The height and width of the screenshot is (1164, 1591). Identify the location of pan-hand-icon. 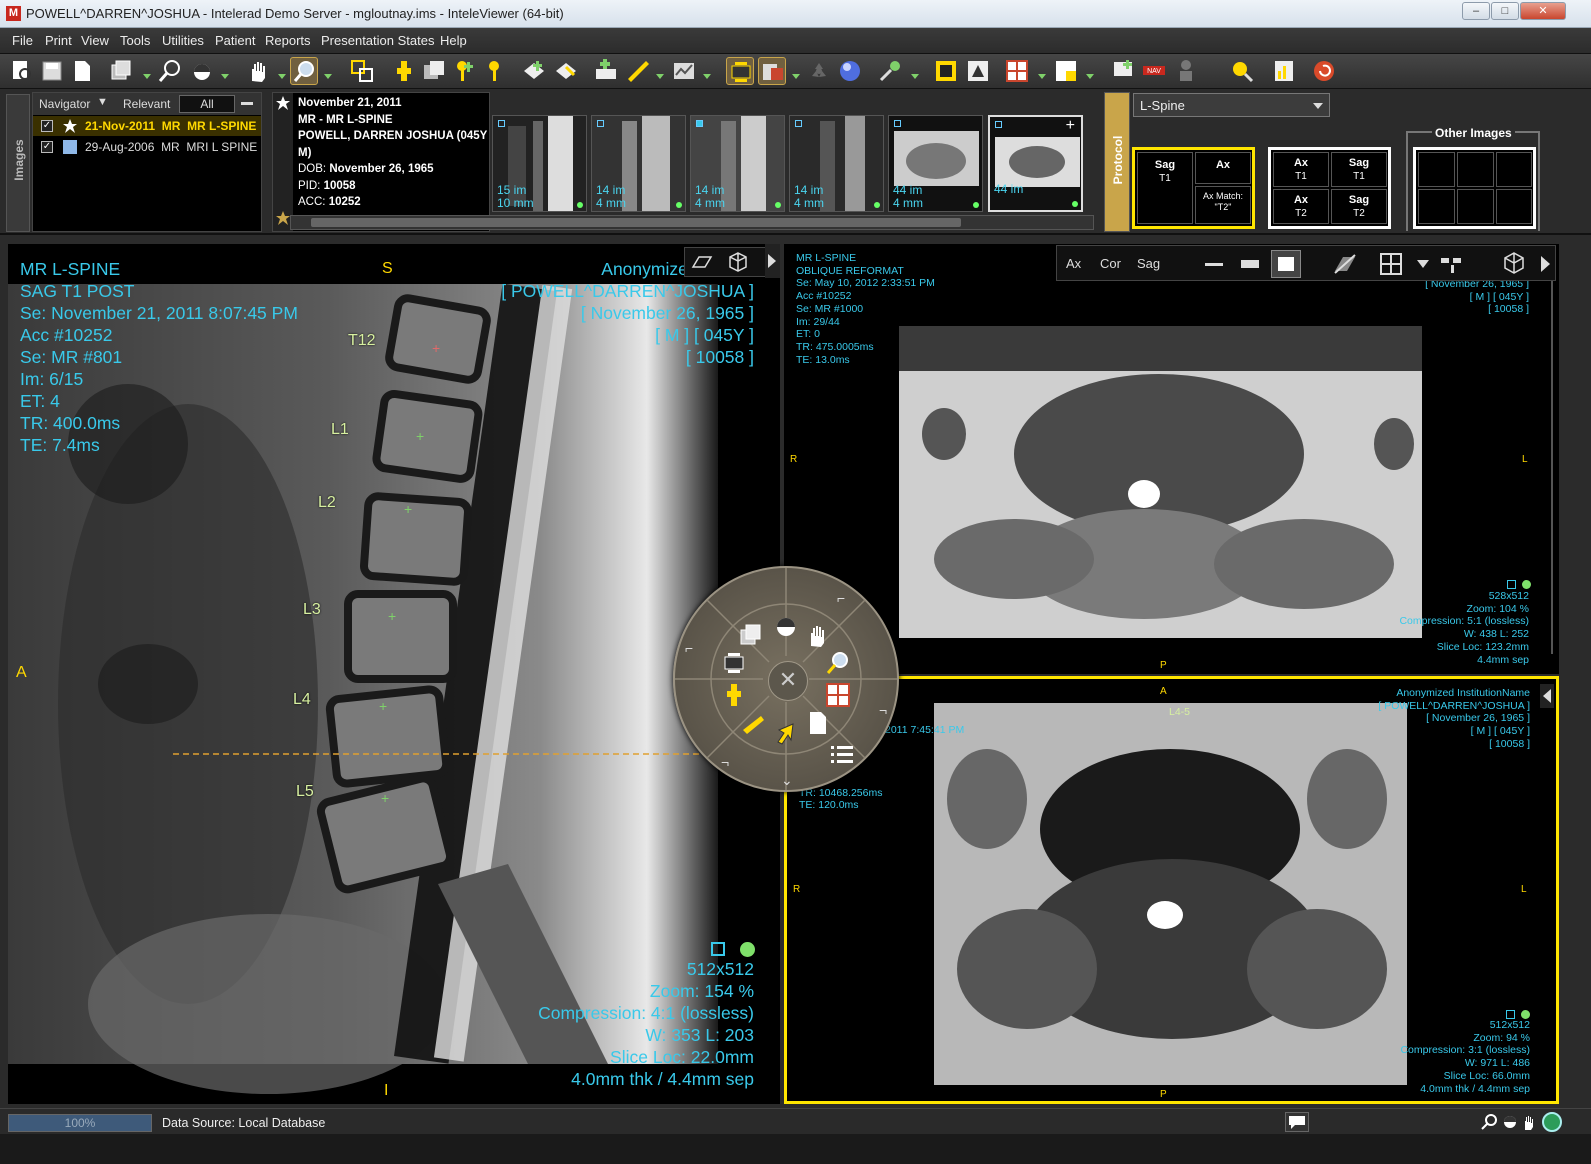
(818, 635).